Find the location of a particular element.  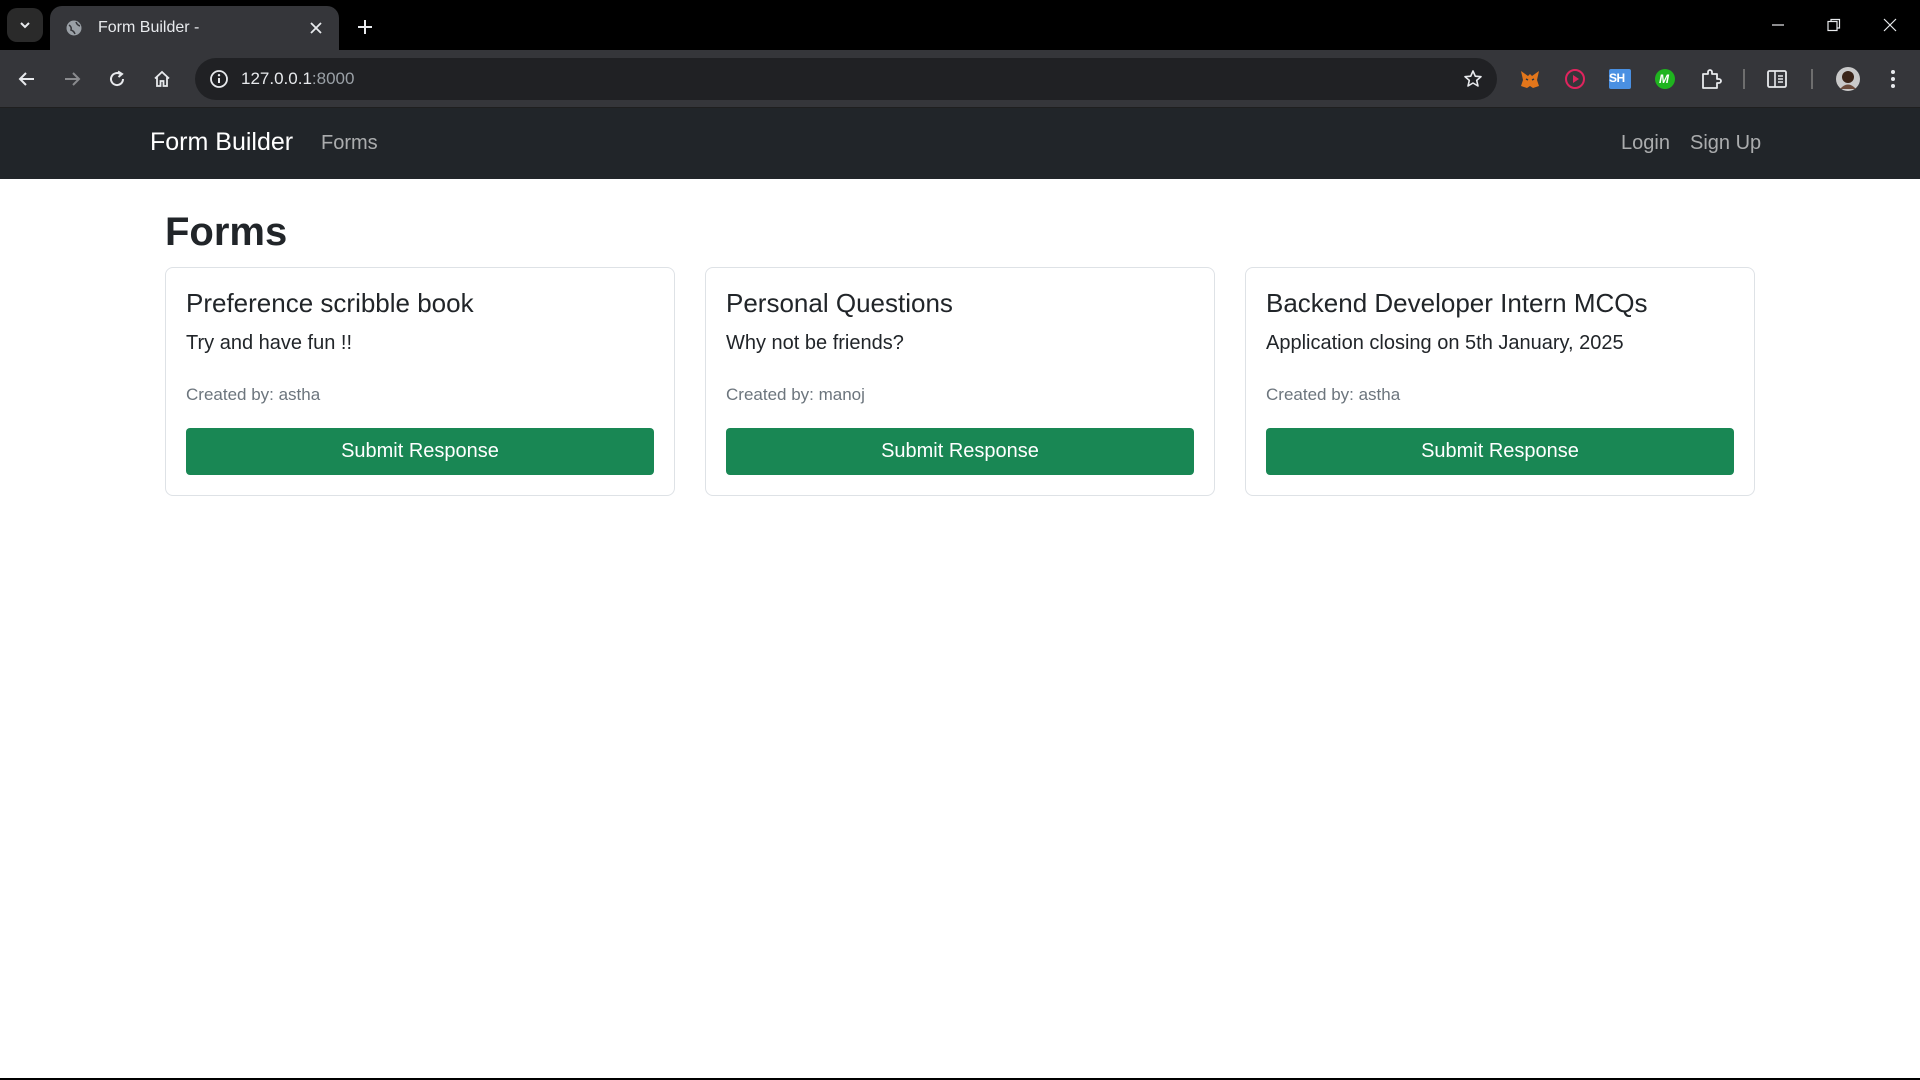

card-title: Preference scribble book is located at coordinates (330, 303).